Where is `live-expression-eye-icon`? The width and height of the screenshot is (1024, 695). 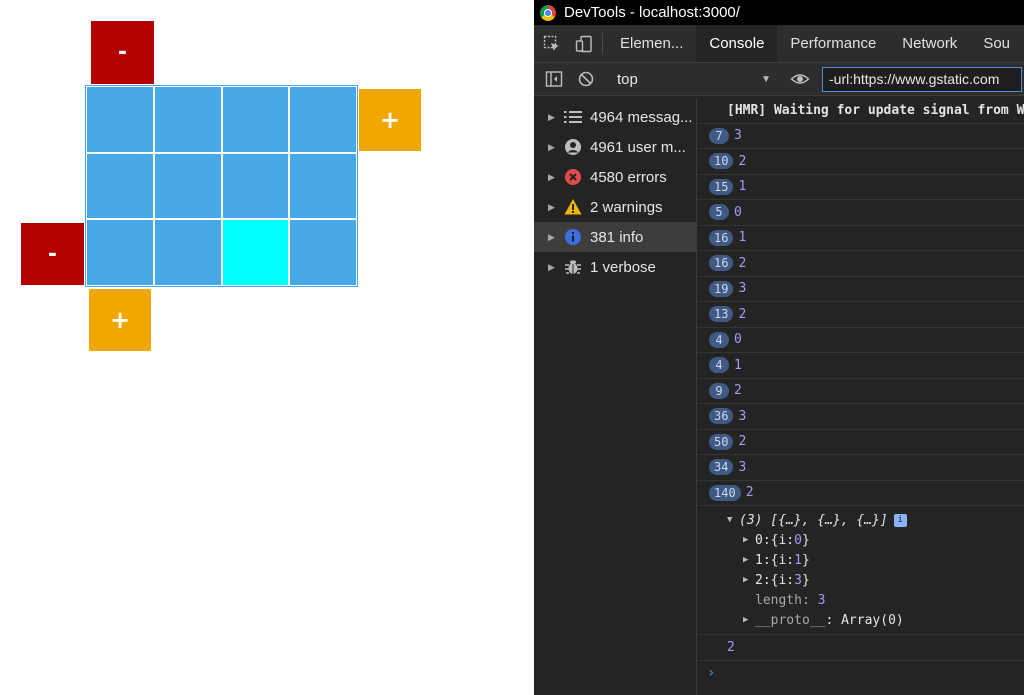
live-expression-eye-icon is located at coordinates (800, 79).